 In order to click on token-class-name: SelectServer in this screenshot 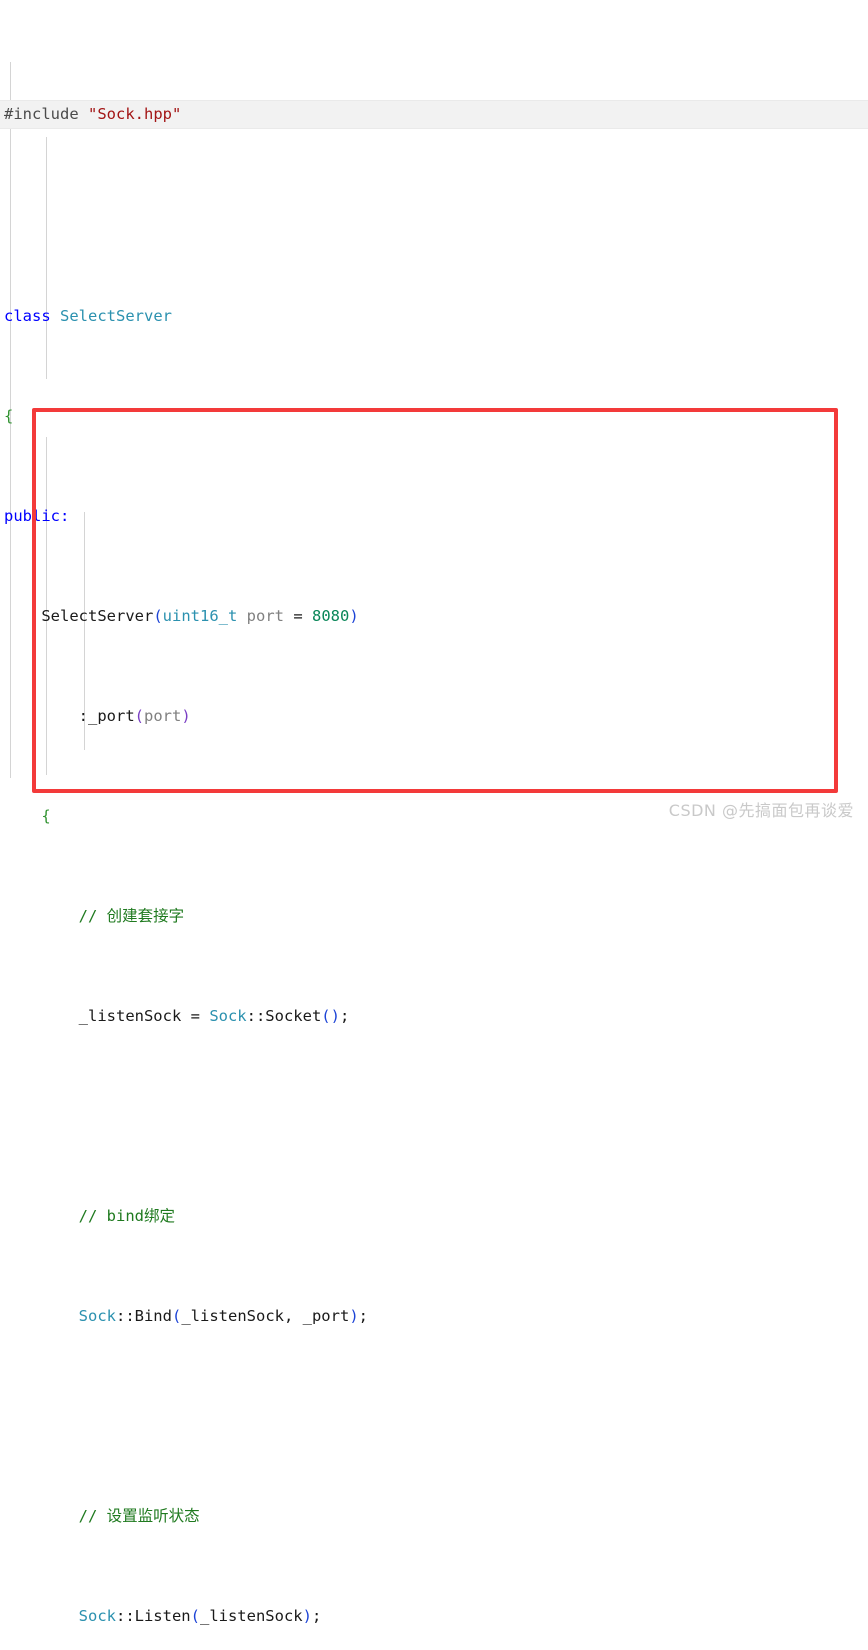, I will do `click(116, 316)`.